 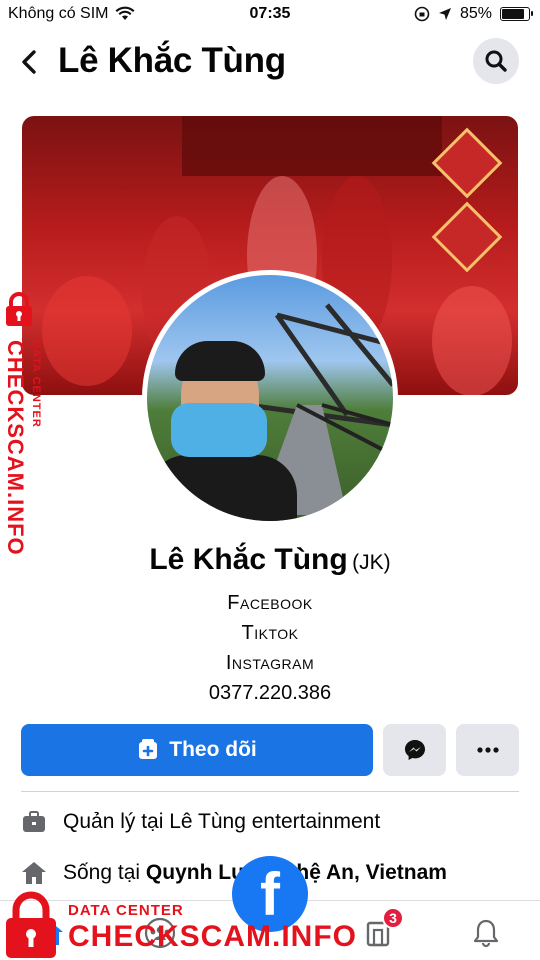 I want to click on profile-nickname: (JK), so click(x=371, y=562).